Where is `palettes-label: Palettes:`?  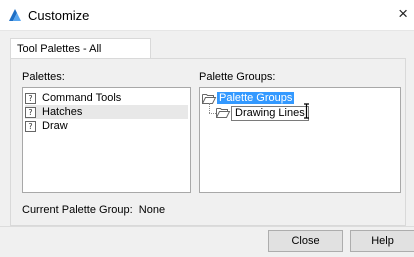 palettes-label: Palettes: is located at coordinates (43, 77).